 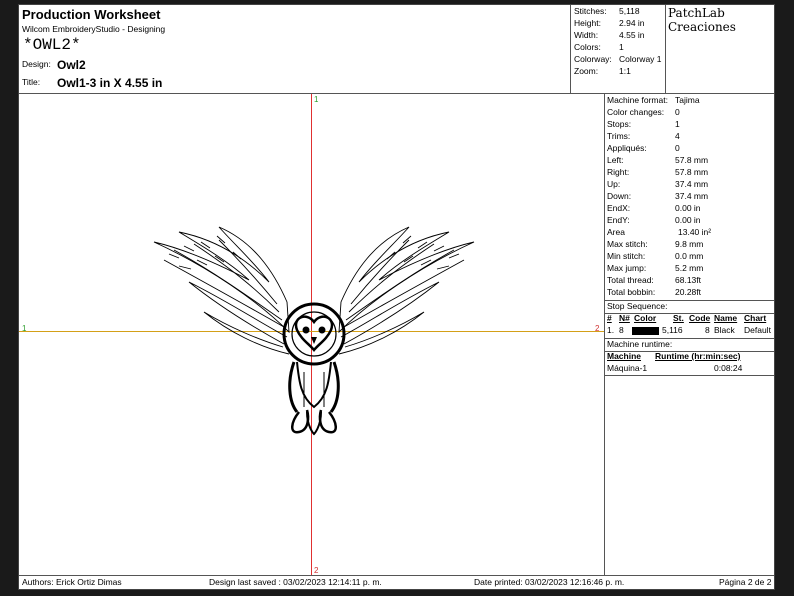 What do you see at coordinates (728, 368) in the screenshot?
I see `runtime-time: 0:08:24` at bounding box center [728, 368].